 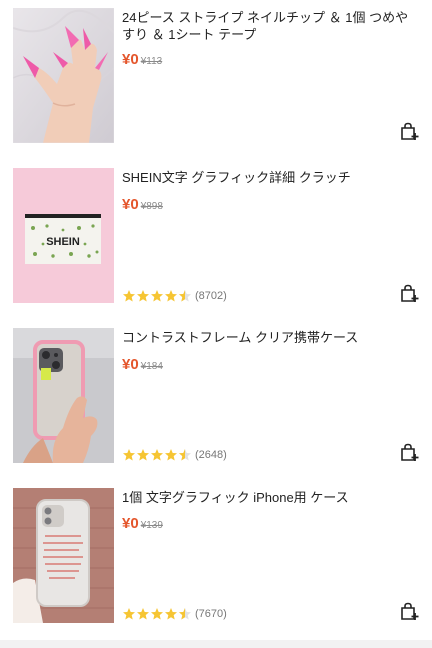 I want to click on product-title: コントラストフレーム クリア携帯ケース, so click(x=267, y=337).